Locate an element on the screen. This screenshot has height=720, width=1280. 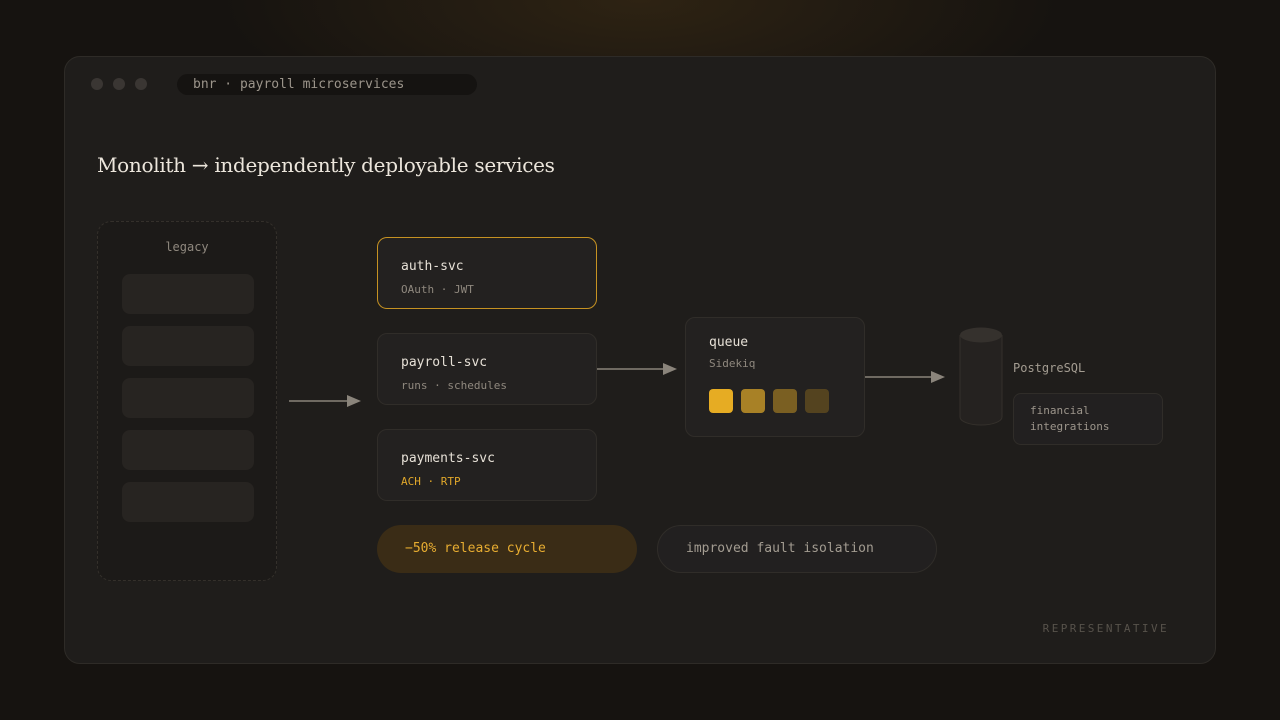
outcome-fault-isolation: improved fault isolation is located at coordinates (797, 549).